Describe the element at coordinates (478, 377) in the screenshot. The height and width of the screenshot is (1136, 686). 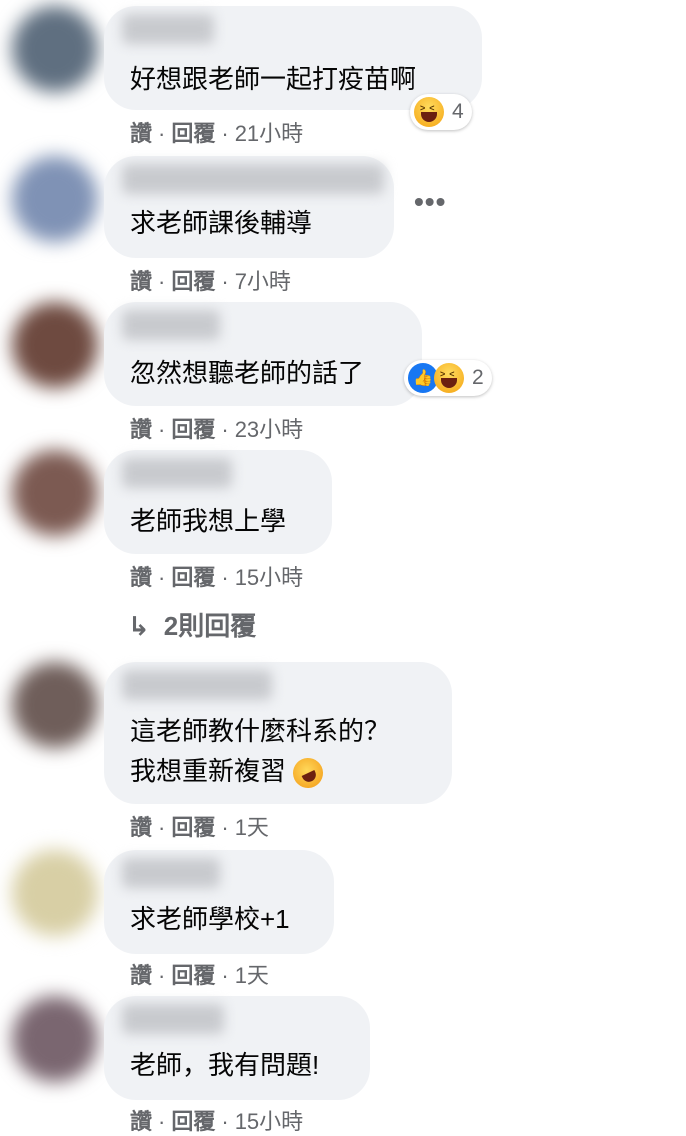
I see `reaction-count: 2` at that location.